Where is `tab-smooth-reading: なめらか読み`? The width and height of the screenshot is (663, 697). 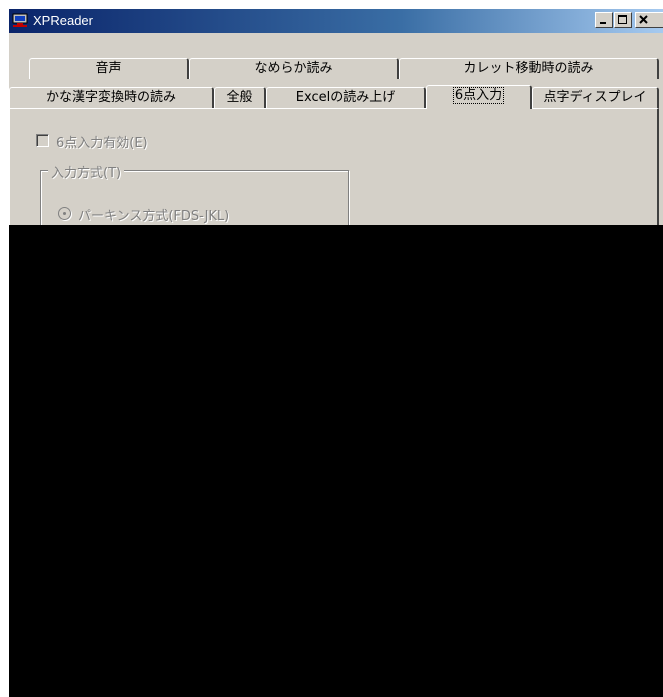
tab-smooth-reading: なめらか読み is located at coordinates (294, 68).